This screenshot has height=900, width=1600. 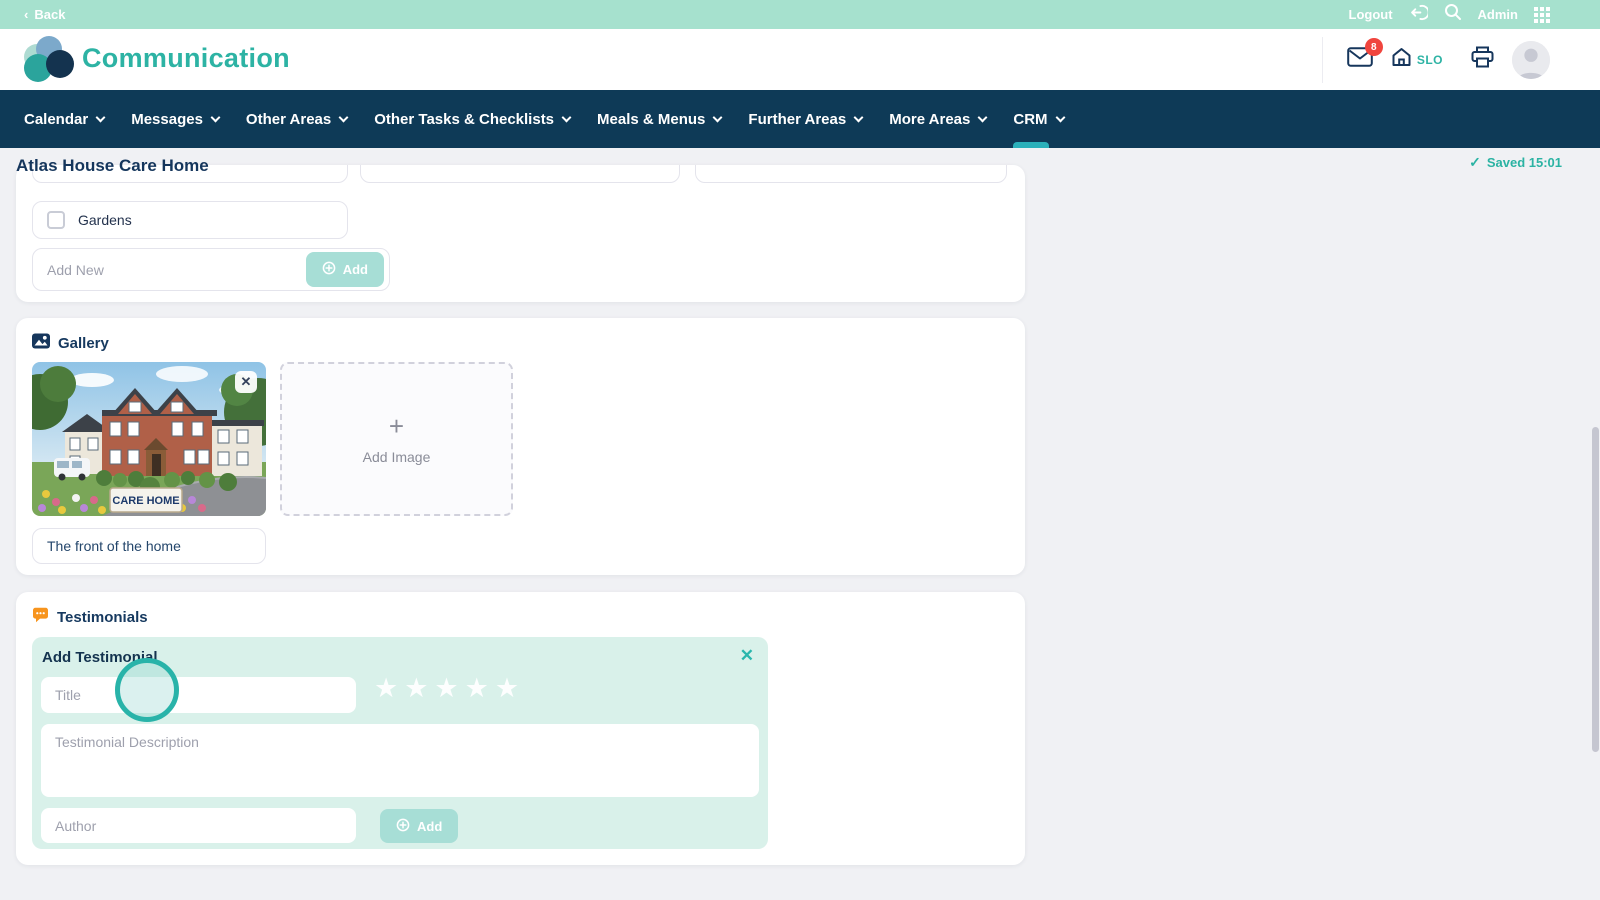 I want to click on add-testimonial-button: Add, so click(x=419, y=826).